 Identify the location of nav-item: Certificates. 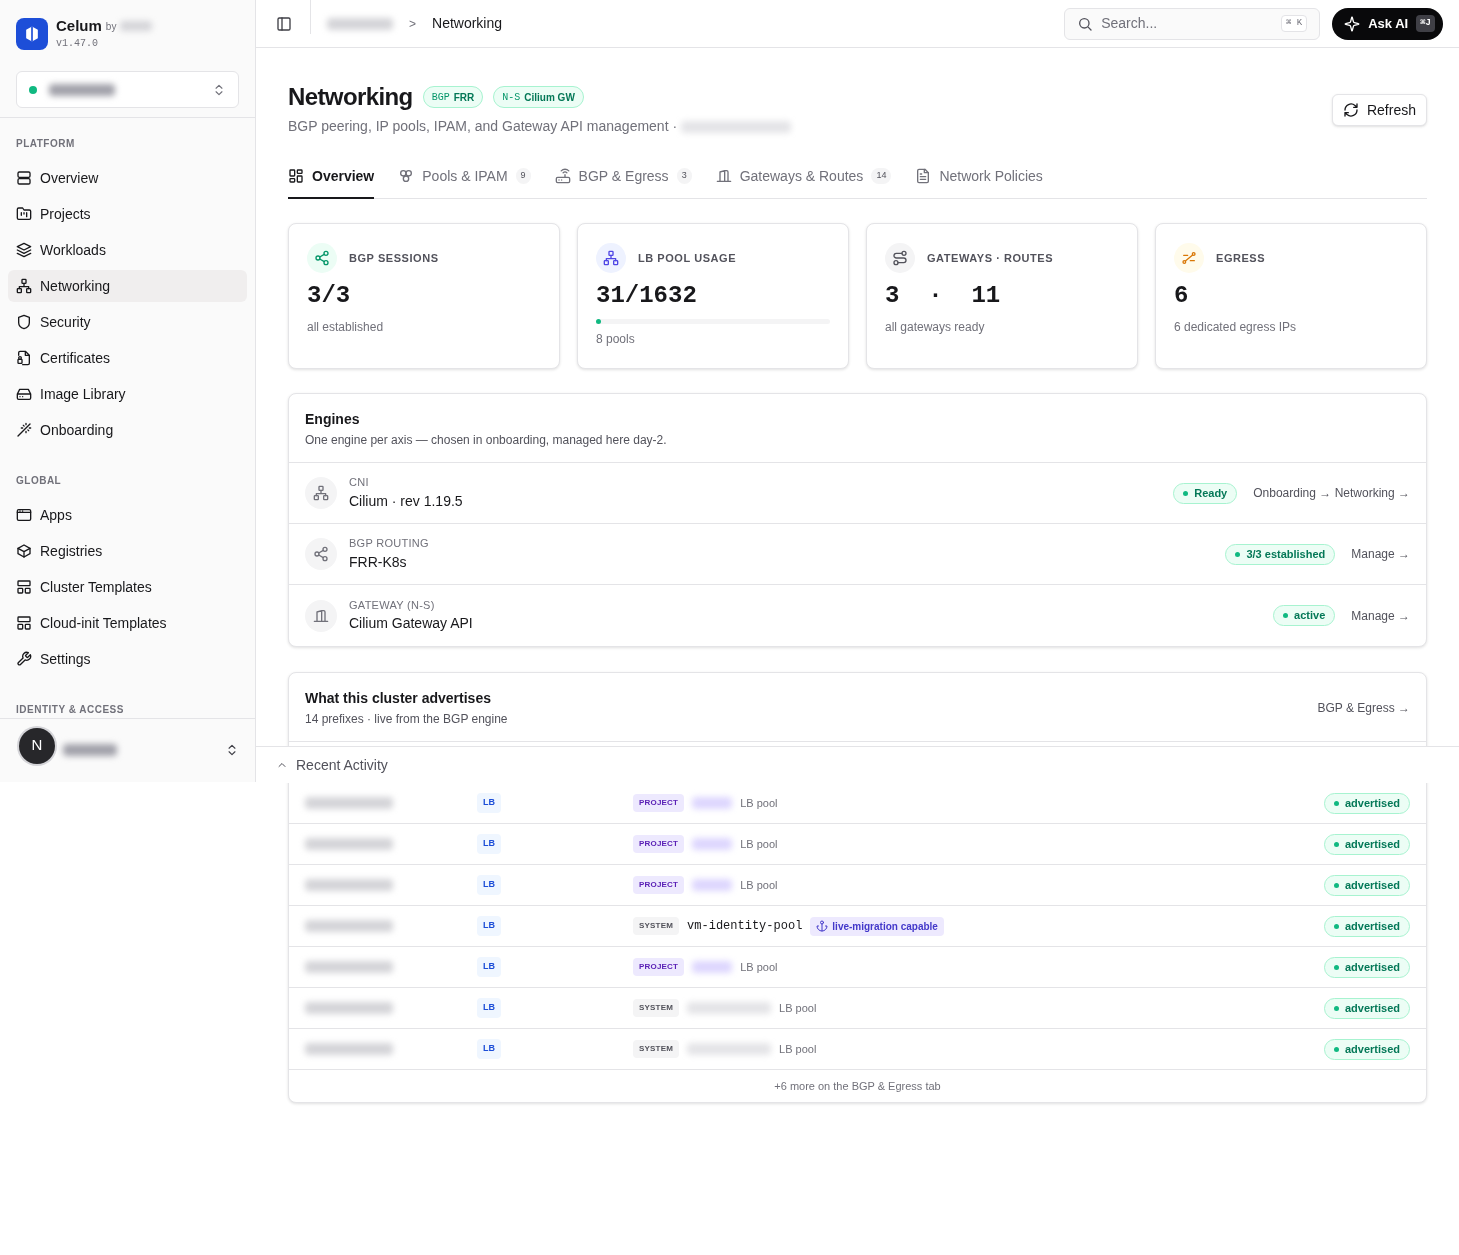
(127, 358).